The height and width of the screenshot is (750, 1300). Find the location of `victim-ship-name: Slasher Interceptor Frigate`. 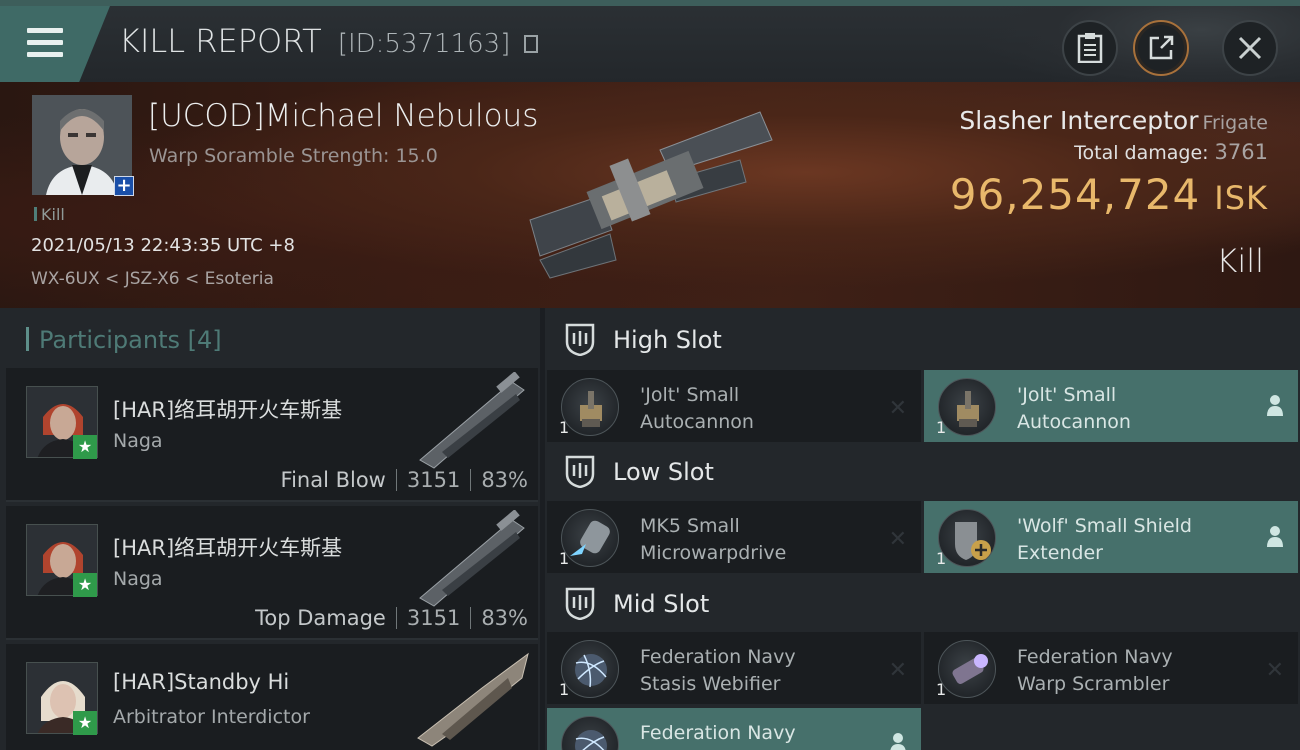

victim-ship-name: Slasher Interceptor Frigate is located at coordinates (1113, 120).